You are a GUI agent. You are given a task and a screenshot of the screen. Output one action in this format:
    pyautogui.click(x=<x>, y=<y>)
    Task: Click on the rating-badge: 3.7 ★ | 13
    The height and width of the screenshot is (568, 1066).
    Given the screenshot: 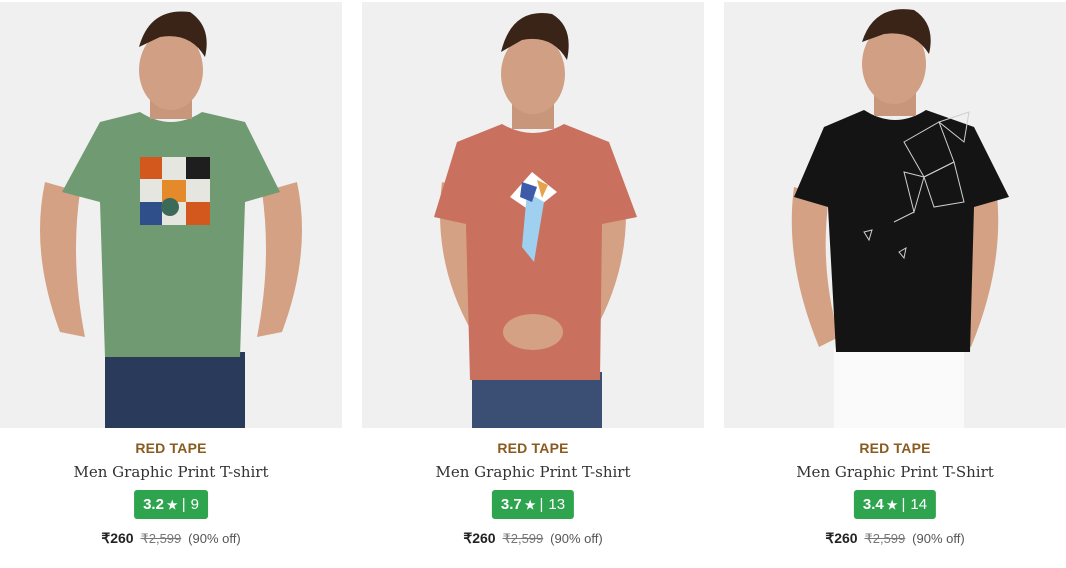 What is the action you would take?
    pyautogui.click(x=533, y=504)
    